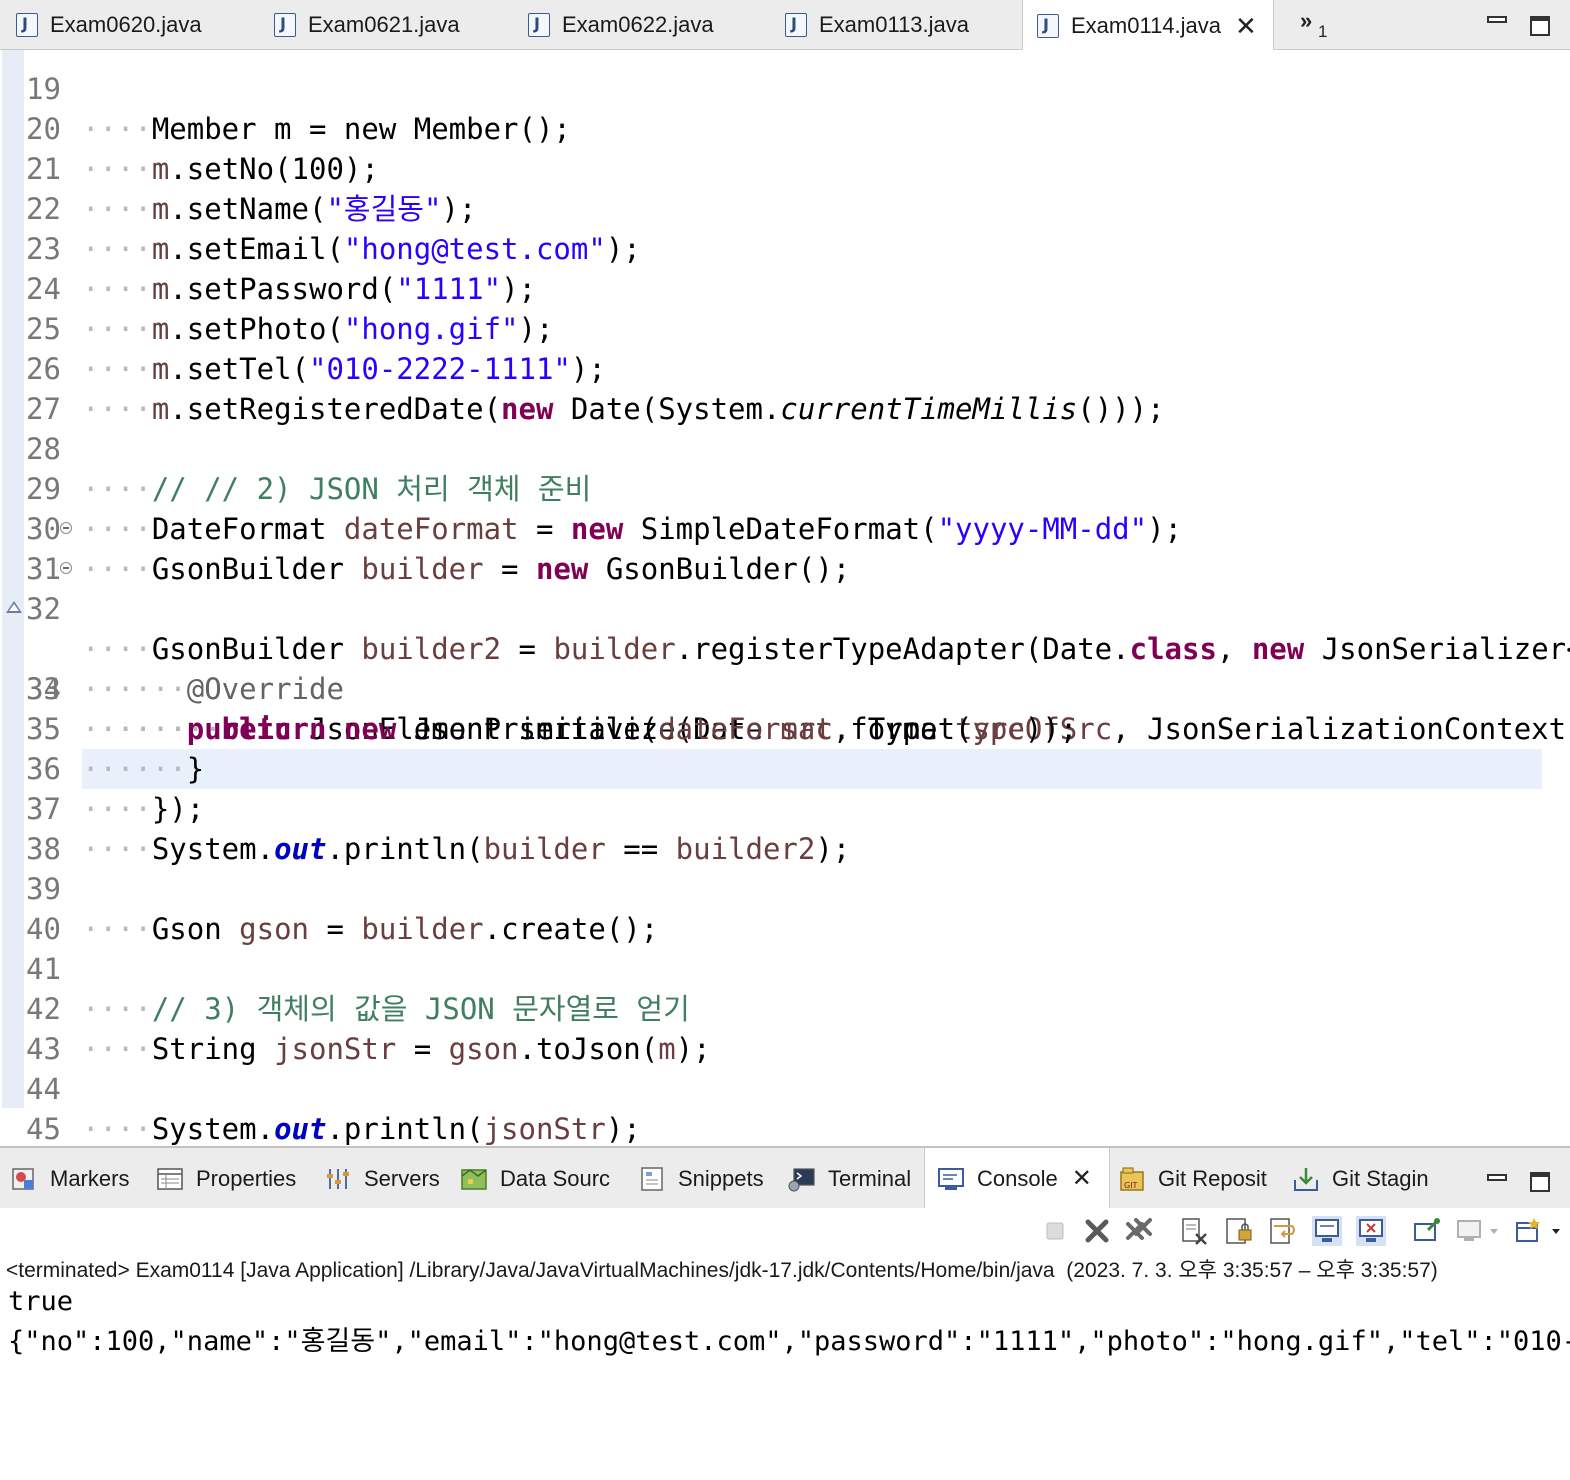 The width and height of the screenshot is (1570, 1480). What do you see at coordinates (638, 24) in the screenshot?
I see `editor-tab-label: Exam0622.java` at bounding box center [638, 24].